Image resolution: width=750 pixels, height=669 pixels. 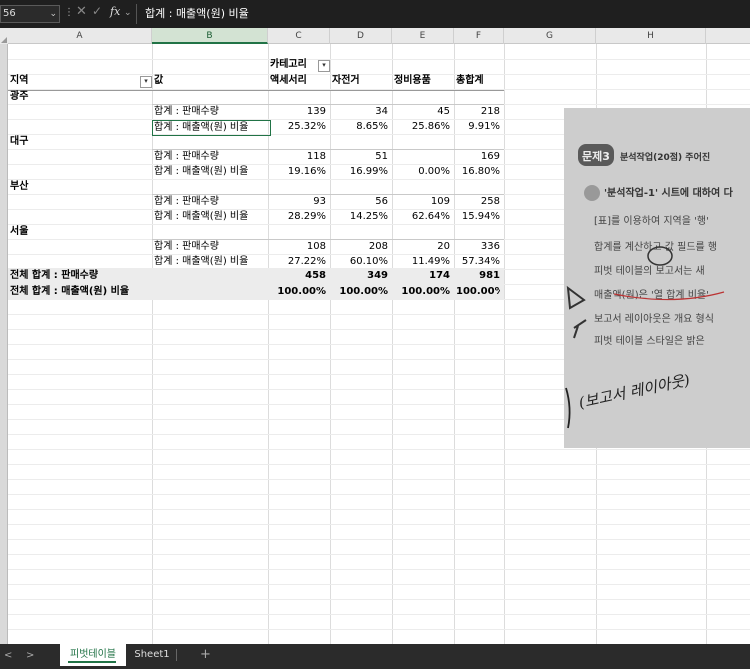 I want to click on select-all-button, so click(x=4, y=36).